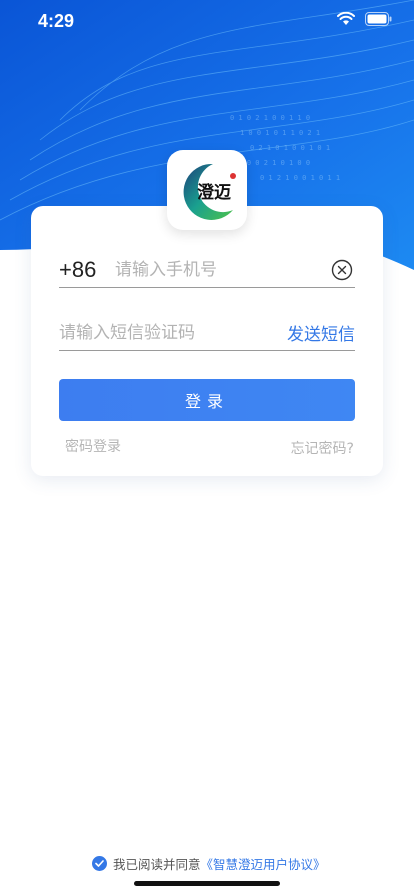 Image resolution: width=414 pixels, height=896 pixels. I want to click on app-logo: 澄迈, so click(207, 190).